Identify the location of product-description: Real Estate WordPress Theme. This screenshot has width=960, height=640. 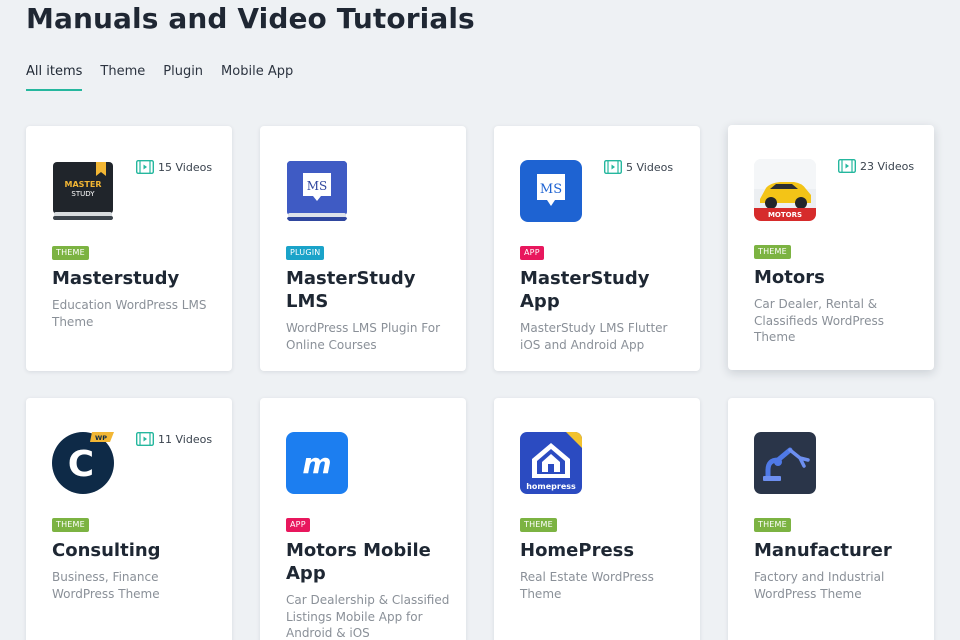
(587, 585).